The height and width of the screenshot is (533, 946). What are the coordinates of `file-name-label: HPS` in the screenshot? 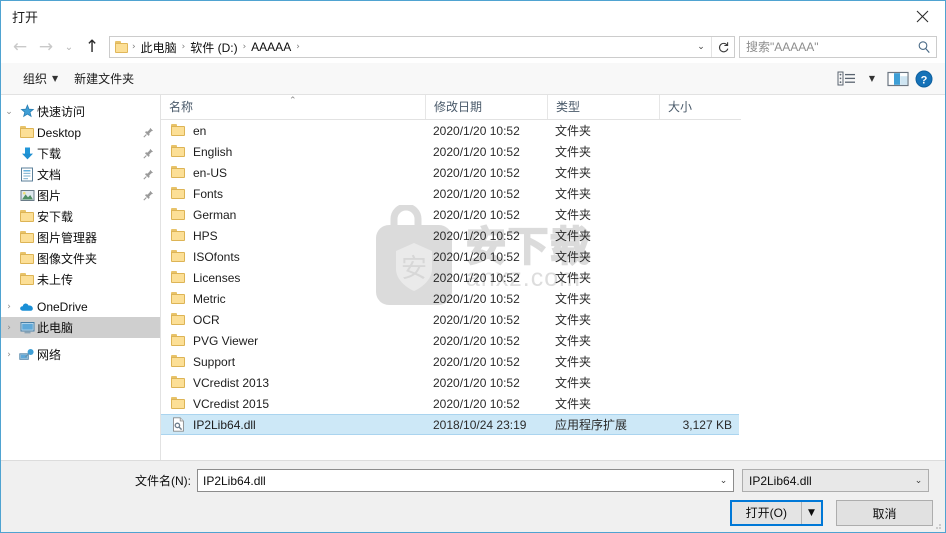 It's located at (205, 235).